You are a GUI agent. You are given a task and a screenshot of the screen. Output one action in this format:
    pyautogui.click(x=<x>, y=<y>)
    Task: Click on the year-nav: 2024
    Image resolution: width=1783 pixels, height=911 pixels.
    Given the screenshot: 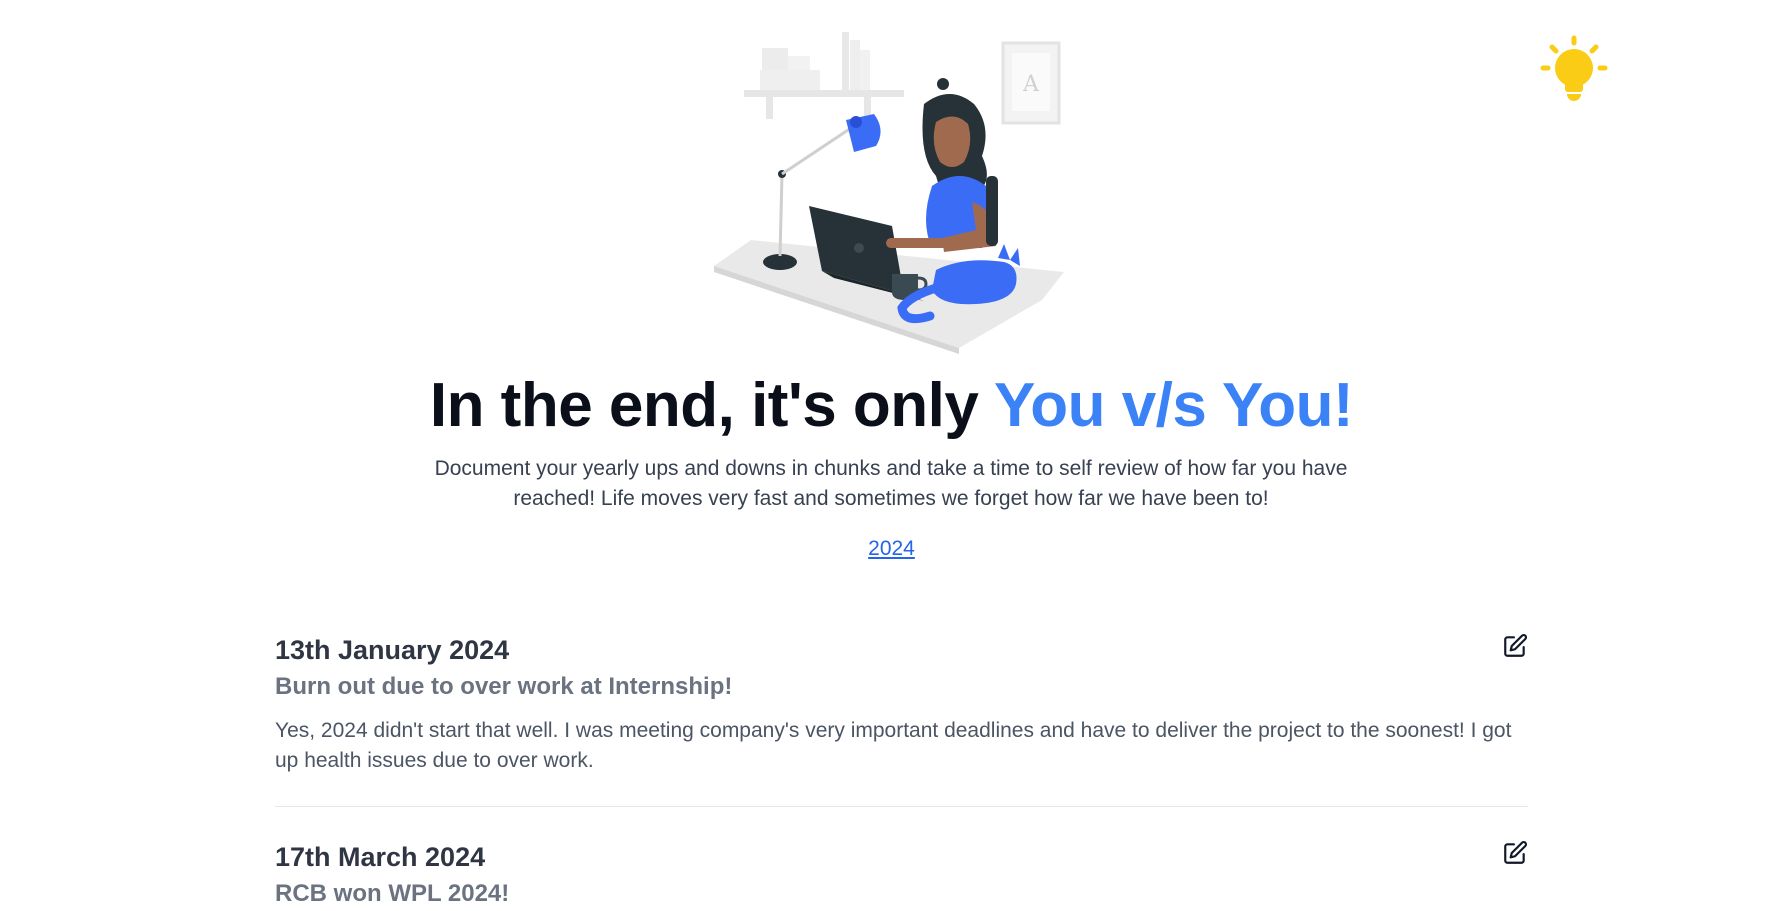 What is the action you would take?
    pyautogui.click(x=891, y=549)
    